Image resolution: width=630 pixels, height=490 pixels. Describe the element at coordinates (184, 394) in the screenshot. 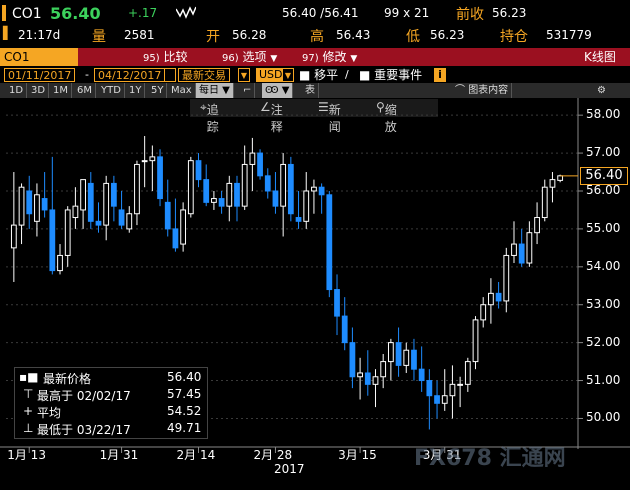

I see `legend-high-value: 57.45` at that location.